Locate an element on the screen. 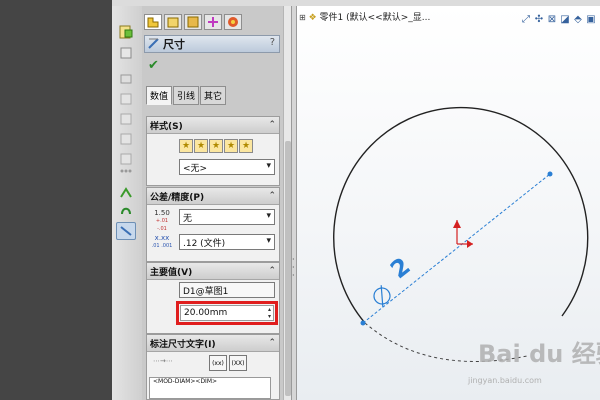  dimension-tool-icon is located at coordinates (126, 231).